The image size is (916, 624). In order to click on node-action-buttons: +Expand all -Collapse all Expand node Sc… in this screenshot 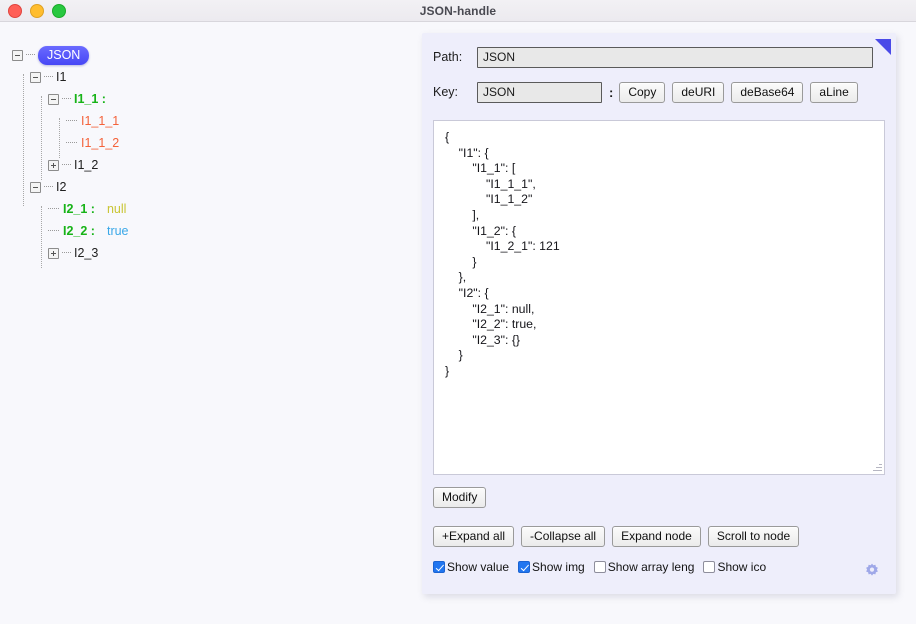, I will do `click(616, 536)`.